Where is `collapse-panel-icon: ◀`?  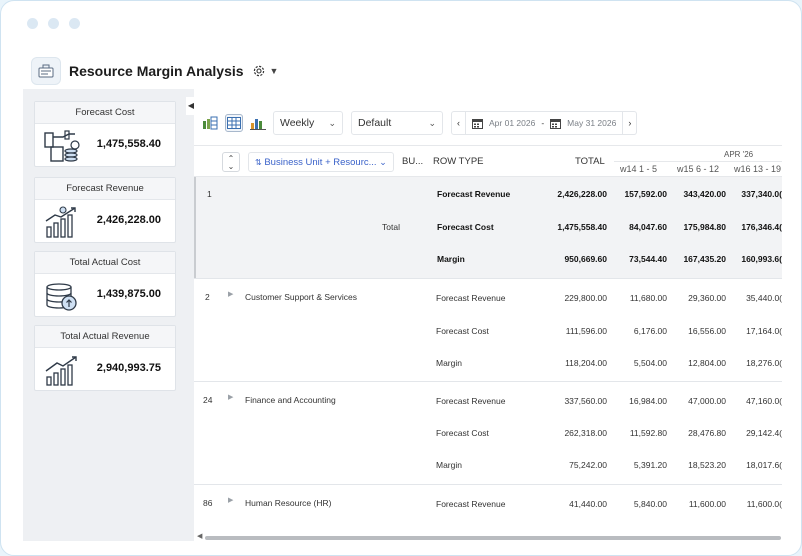
collapse-panel-icon: ◀ is located at coordinates (191, 106).